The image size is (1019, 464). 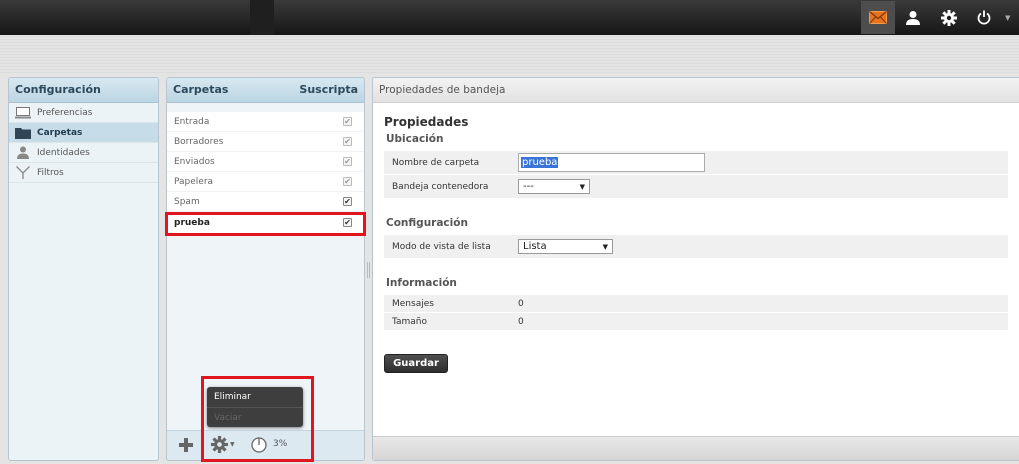 What do you see at coordinates (265, 162) in the screenshot?
I see `folder-row-sent: Enviados ✔` at bounding box center [265, 162].